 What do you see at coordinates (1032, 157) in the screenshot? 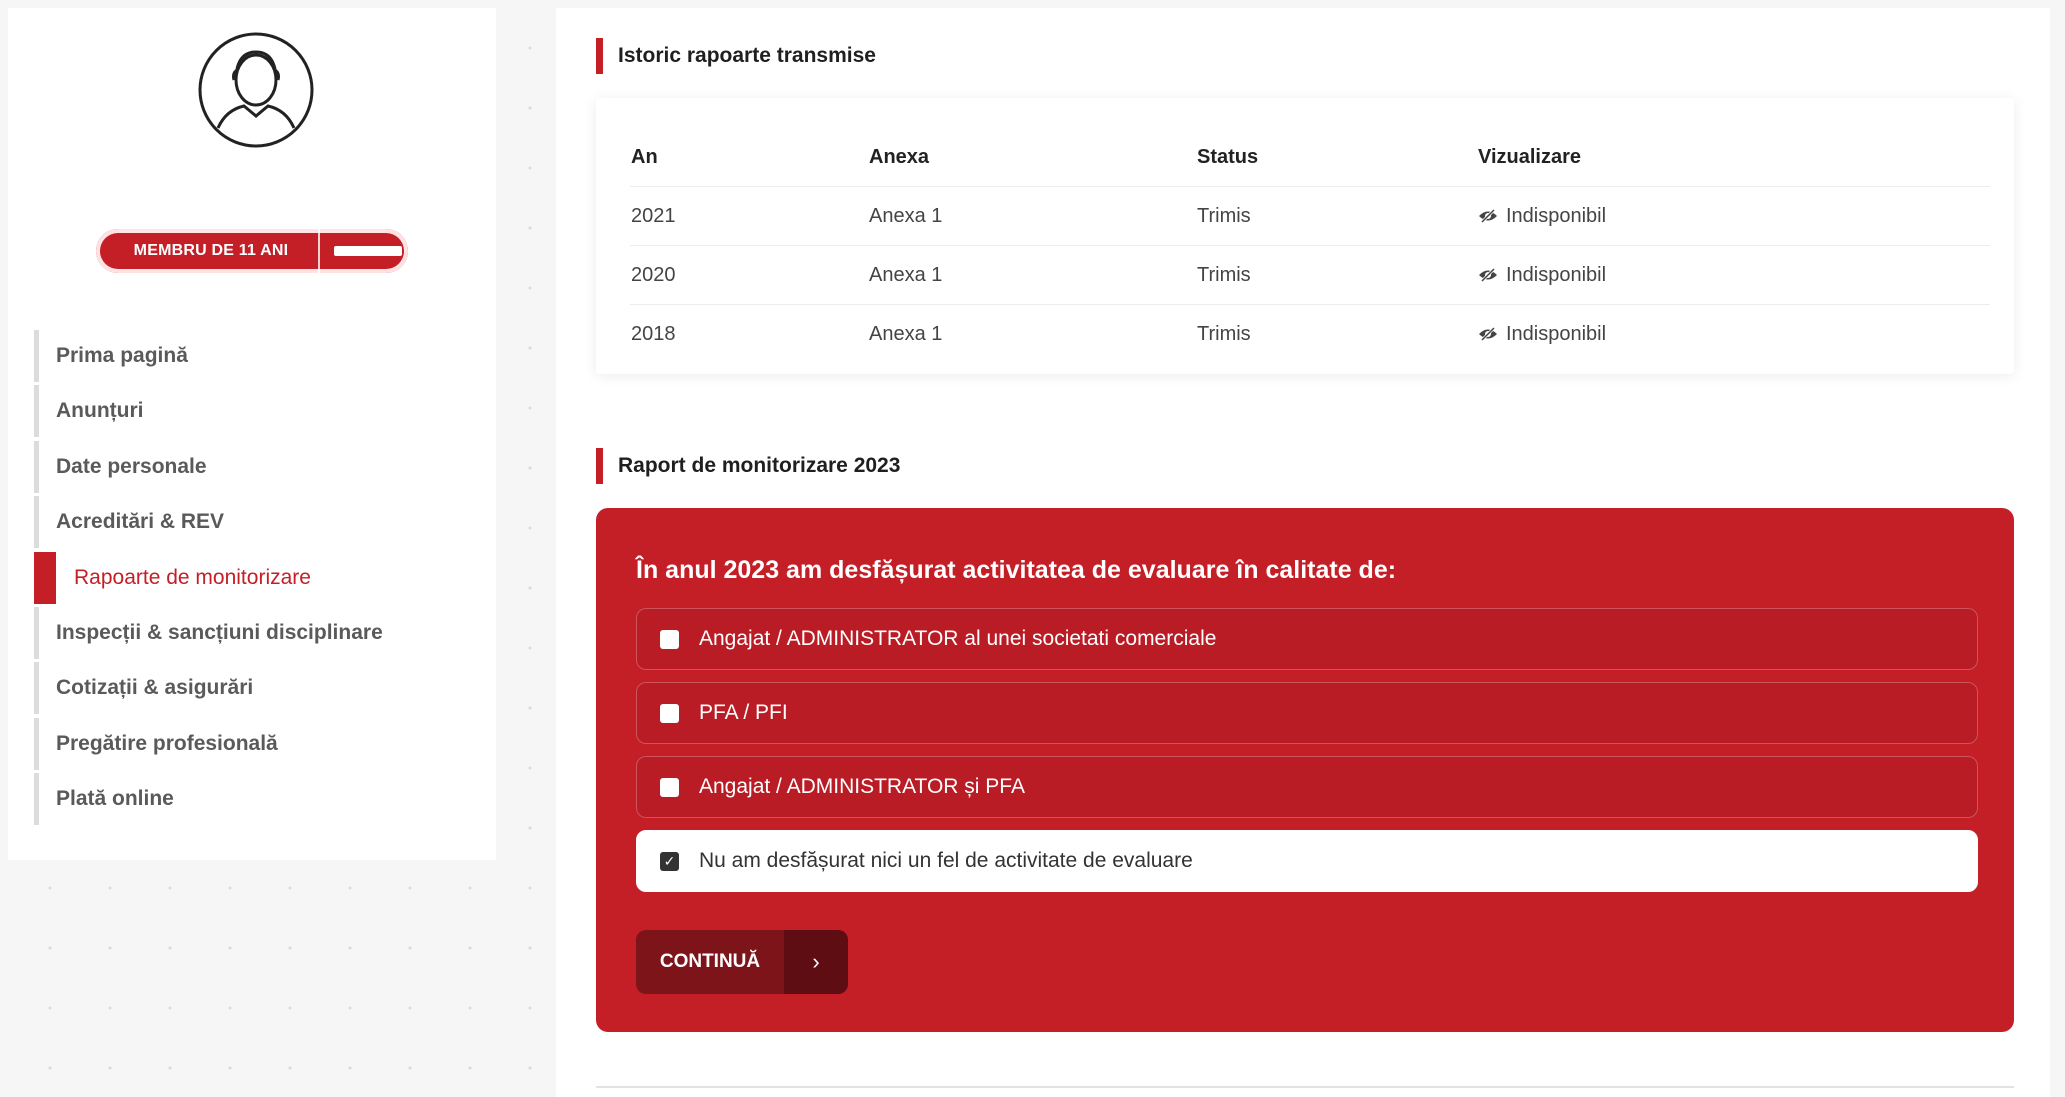
I see `column-header-anexa: Anexa` at bounding box center [1032, 157].